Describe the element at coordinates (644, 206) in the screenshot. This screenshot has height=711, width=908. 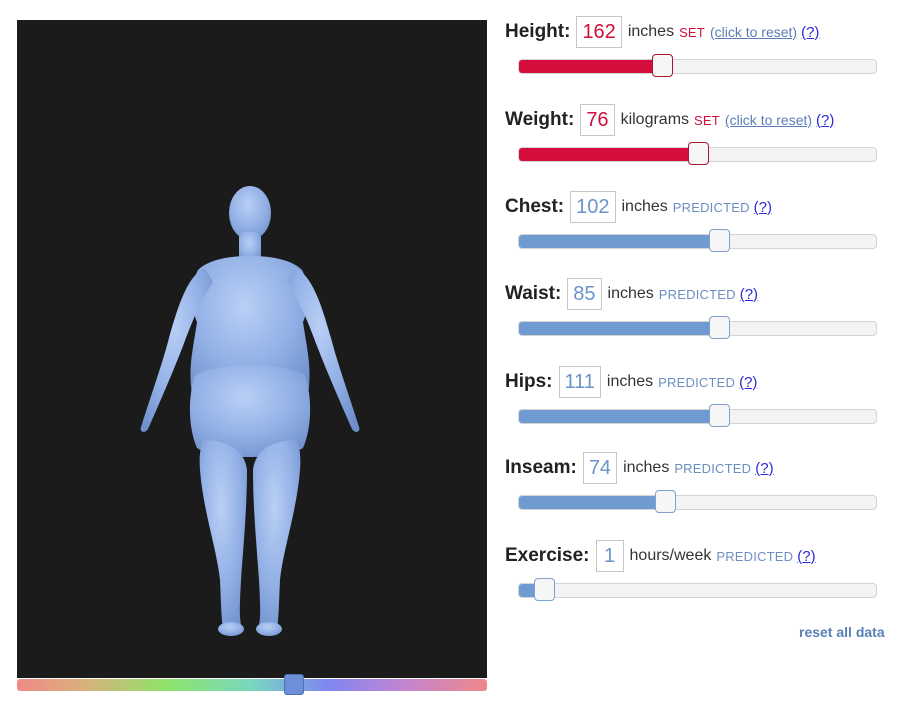
I see `chest-unit: inches` at that location.